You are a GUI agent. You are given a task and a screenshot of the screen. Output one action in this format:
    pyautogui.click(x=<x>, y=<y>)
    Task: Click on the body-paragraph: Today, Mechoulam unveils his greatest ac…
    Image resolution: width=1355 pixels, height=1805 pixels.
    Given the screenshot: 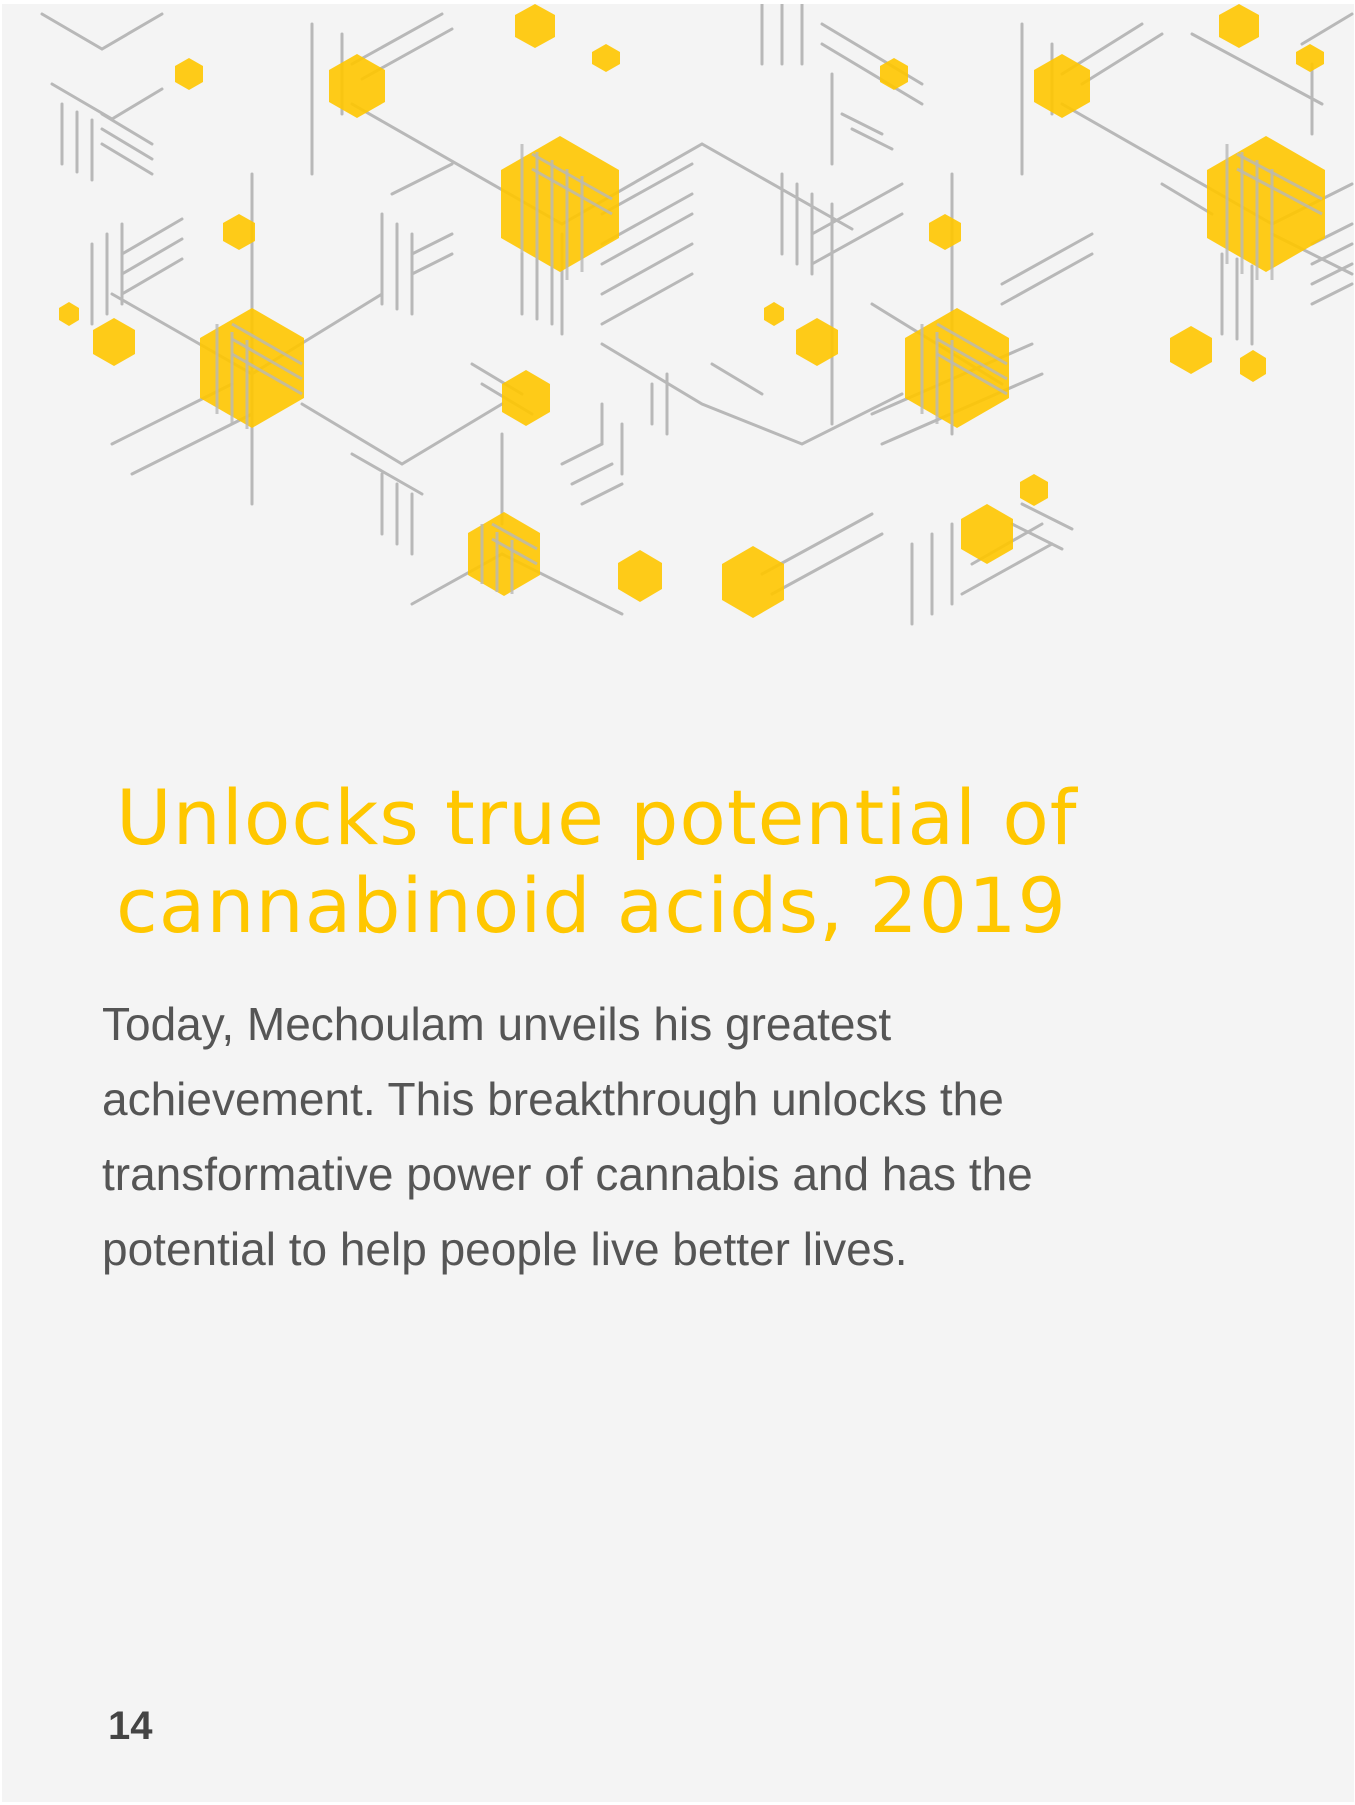 What is the action you would take?
    pyautogui.click(x=567, y=1136)
    